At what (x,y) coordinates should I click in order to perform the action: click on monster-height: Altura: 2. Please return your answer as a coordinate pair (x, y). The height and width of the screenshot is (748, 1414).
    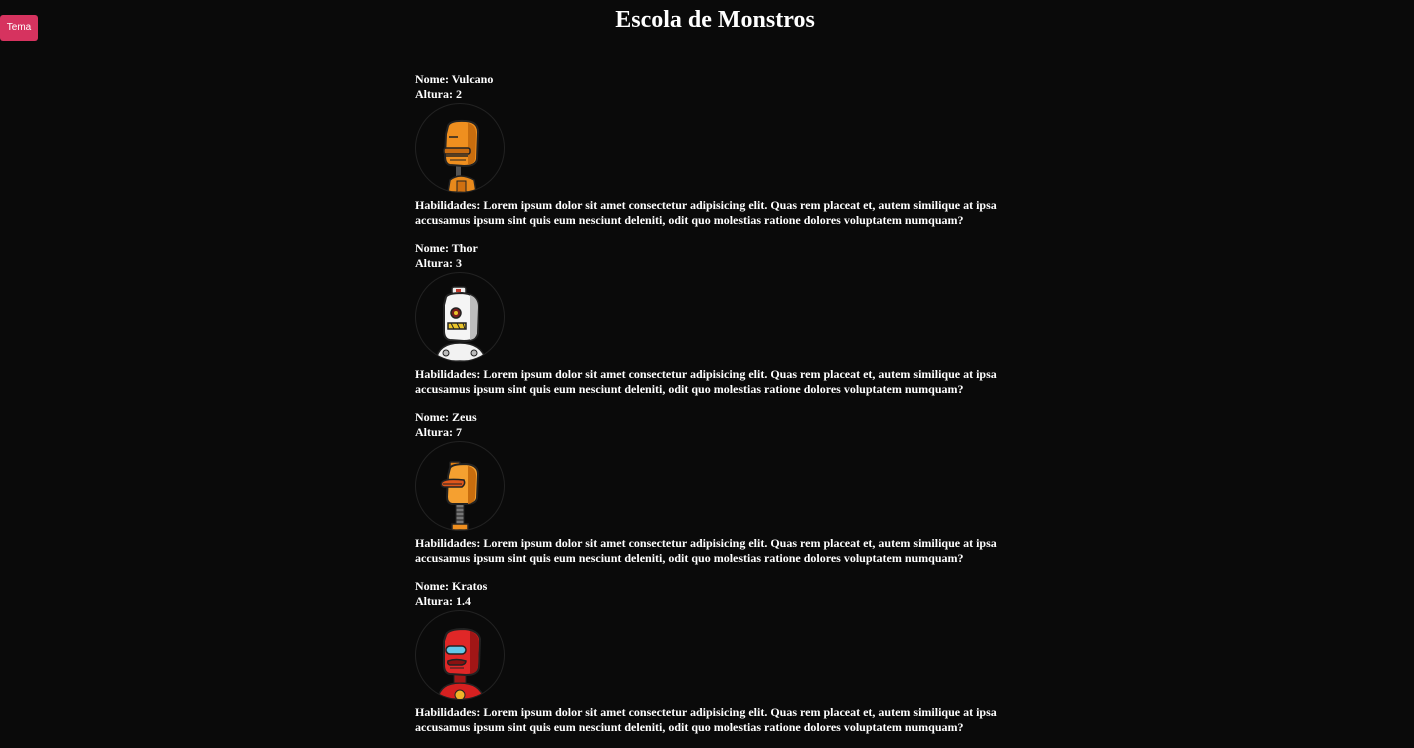
    Looking at the image, I should click on (438, 94).